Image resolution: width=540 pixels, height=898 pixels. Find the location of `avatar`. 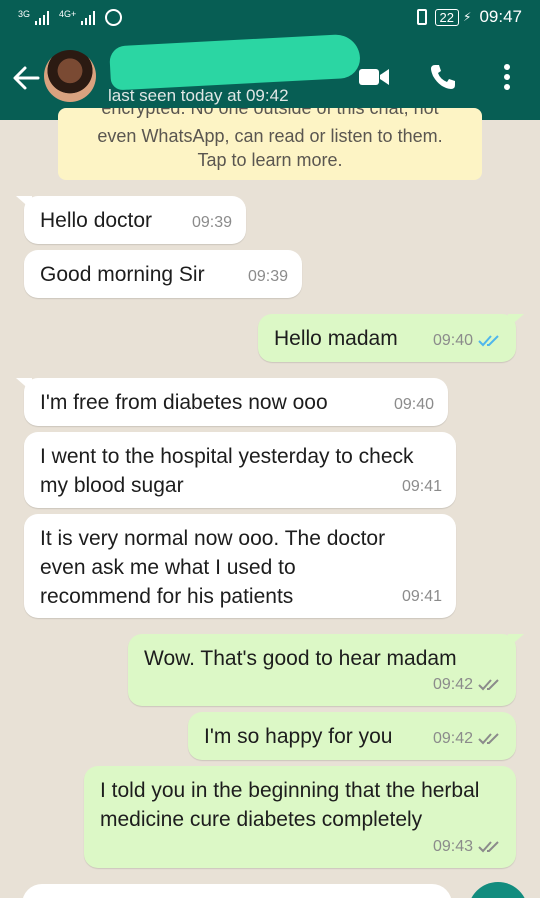

avatar is located at coordinates (70, 76).